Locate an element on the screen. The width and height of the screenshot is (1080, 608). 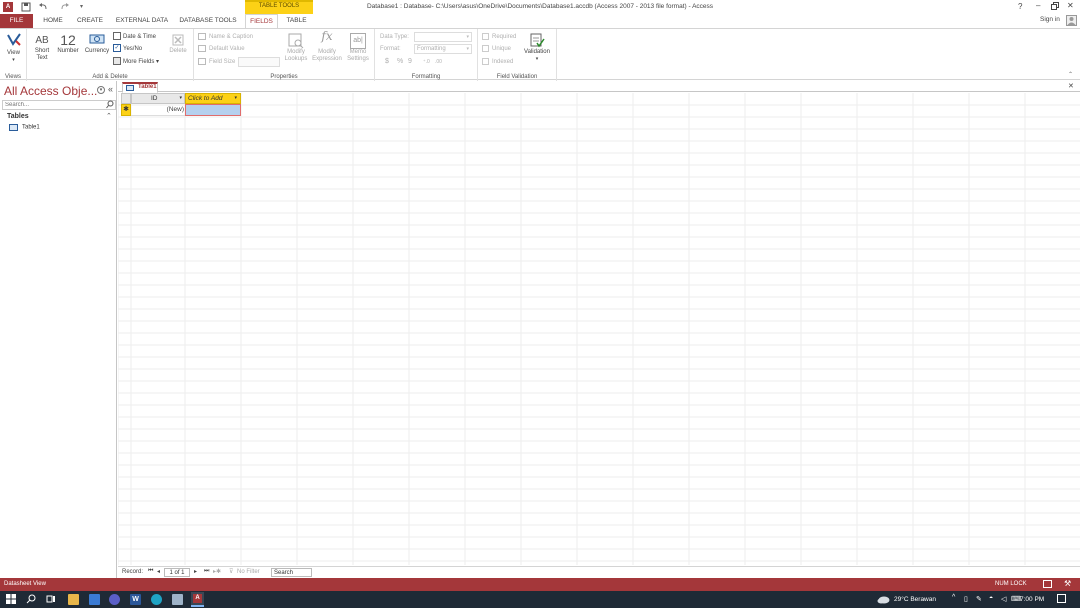
modify-lookups-button: Modify Lookups is located at coordinates (296, 48).